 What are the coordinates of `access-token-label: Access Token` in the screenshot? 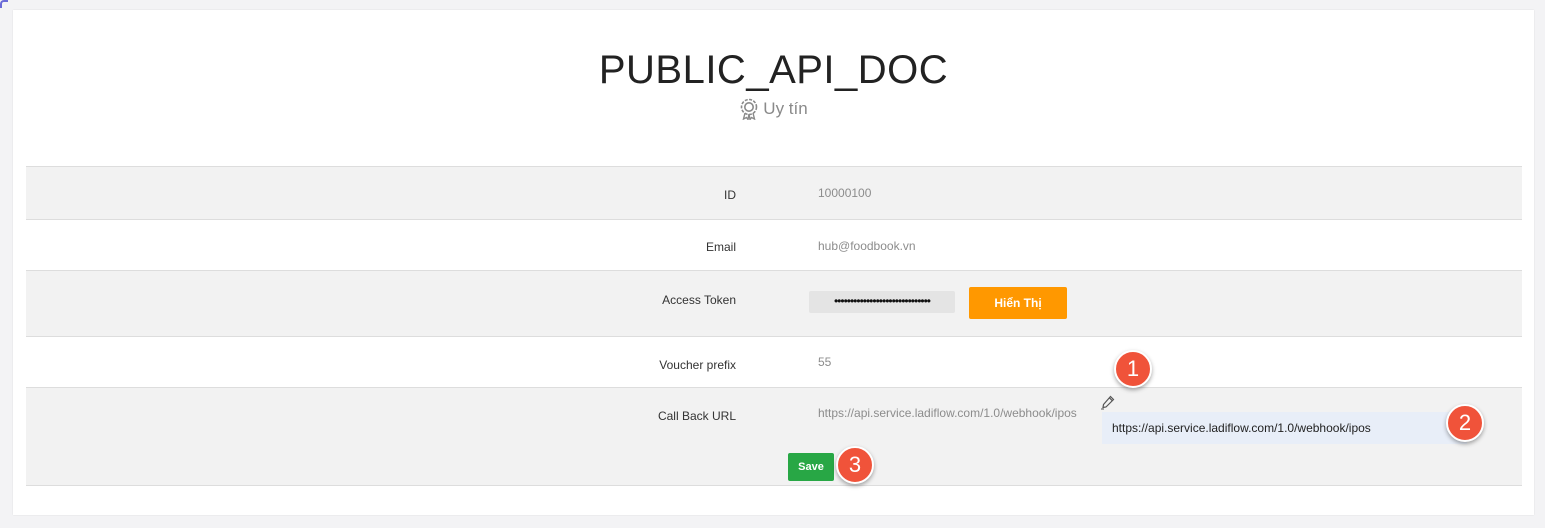 It's located at (699, 300).